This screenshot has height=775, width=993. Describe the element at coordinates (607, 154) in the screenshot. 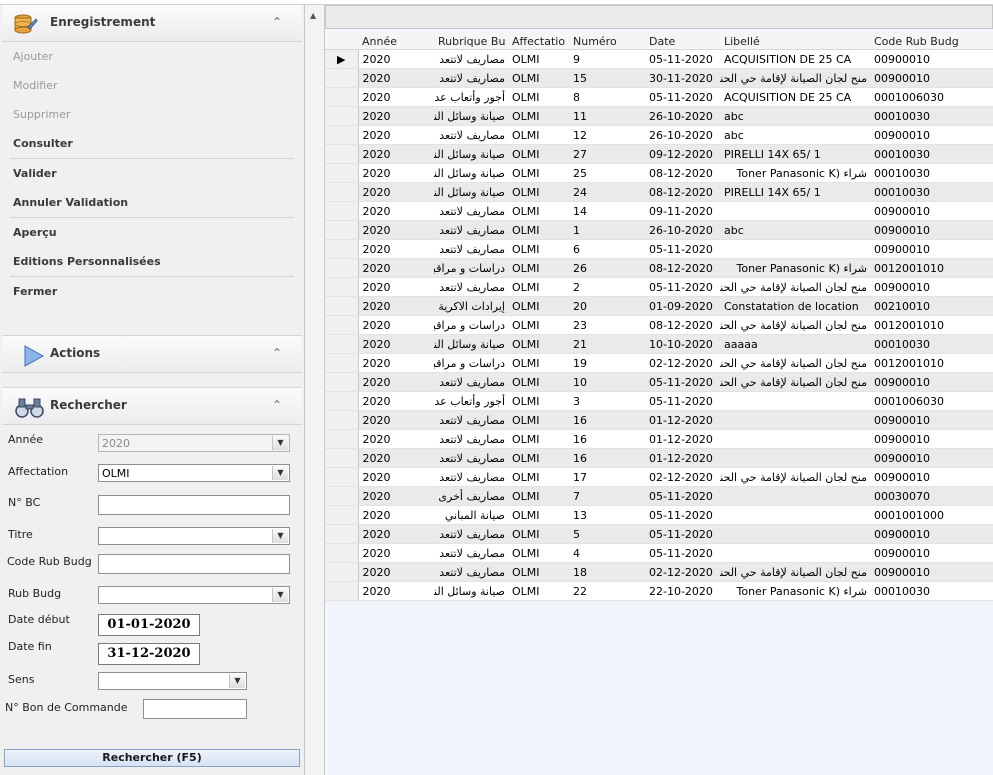

I see `cell-numero: 27` at that location.